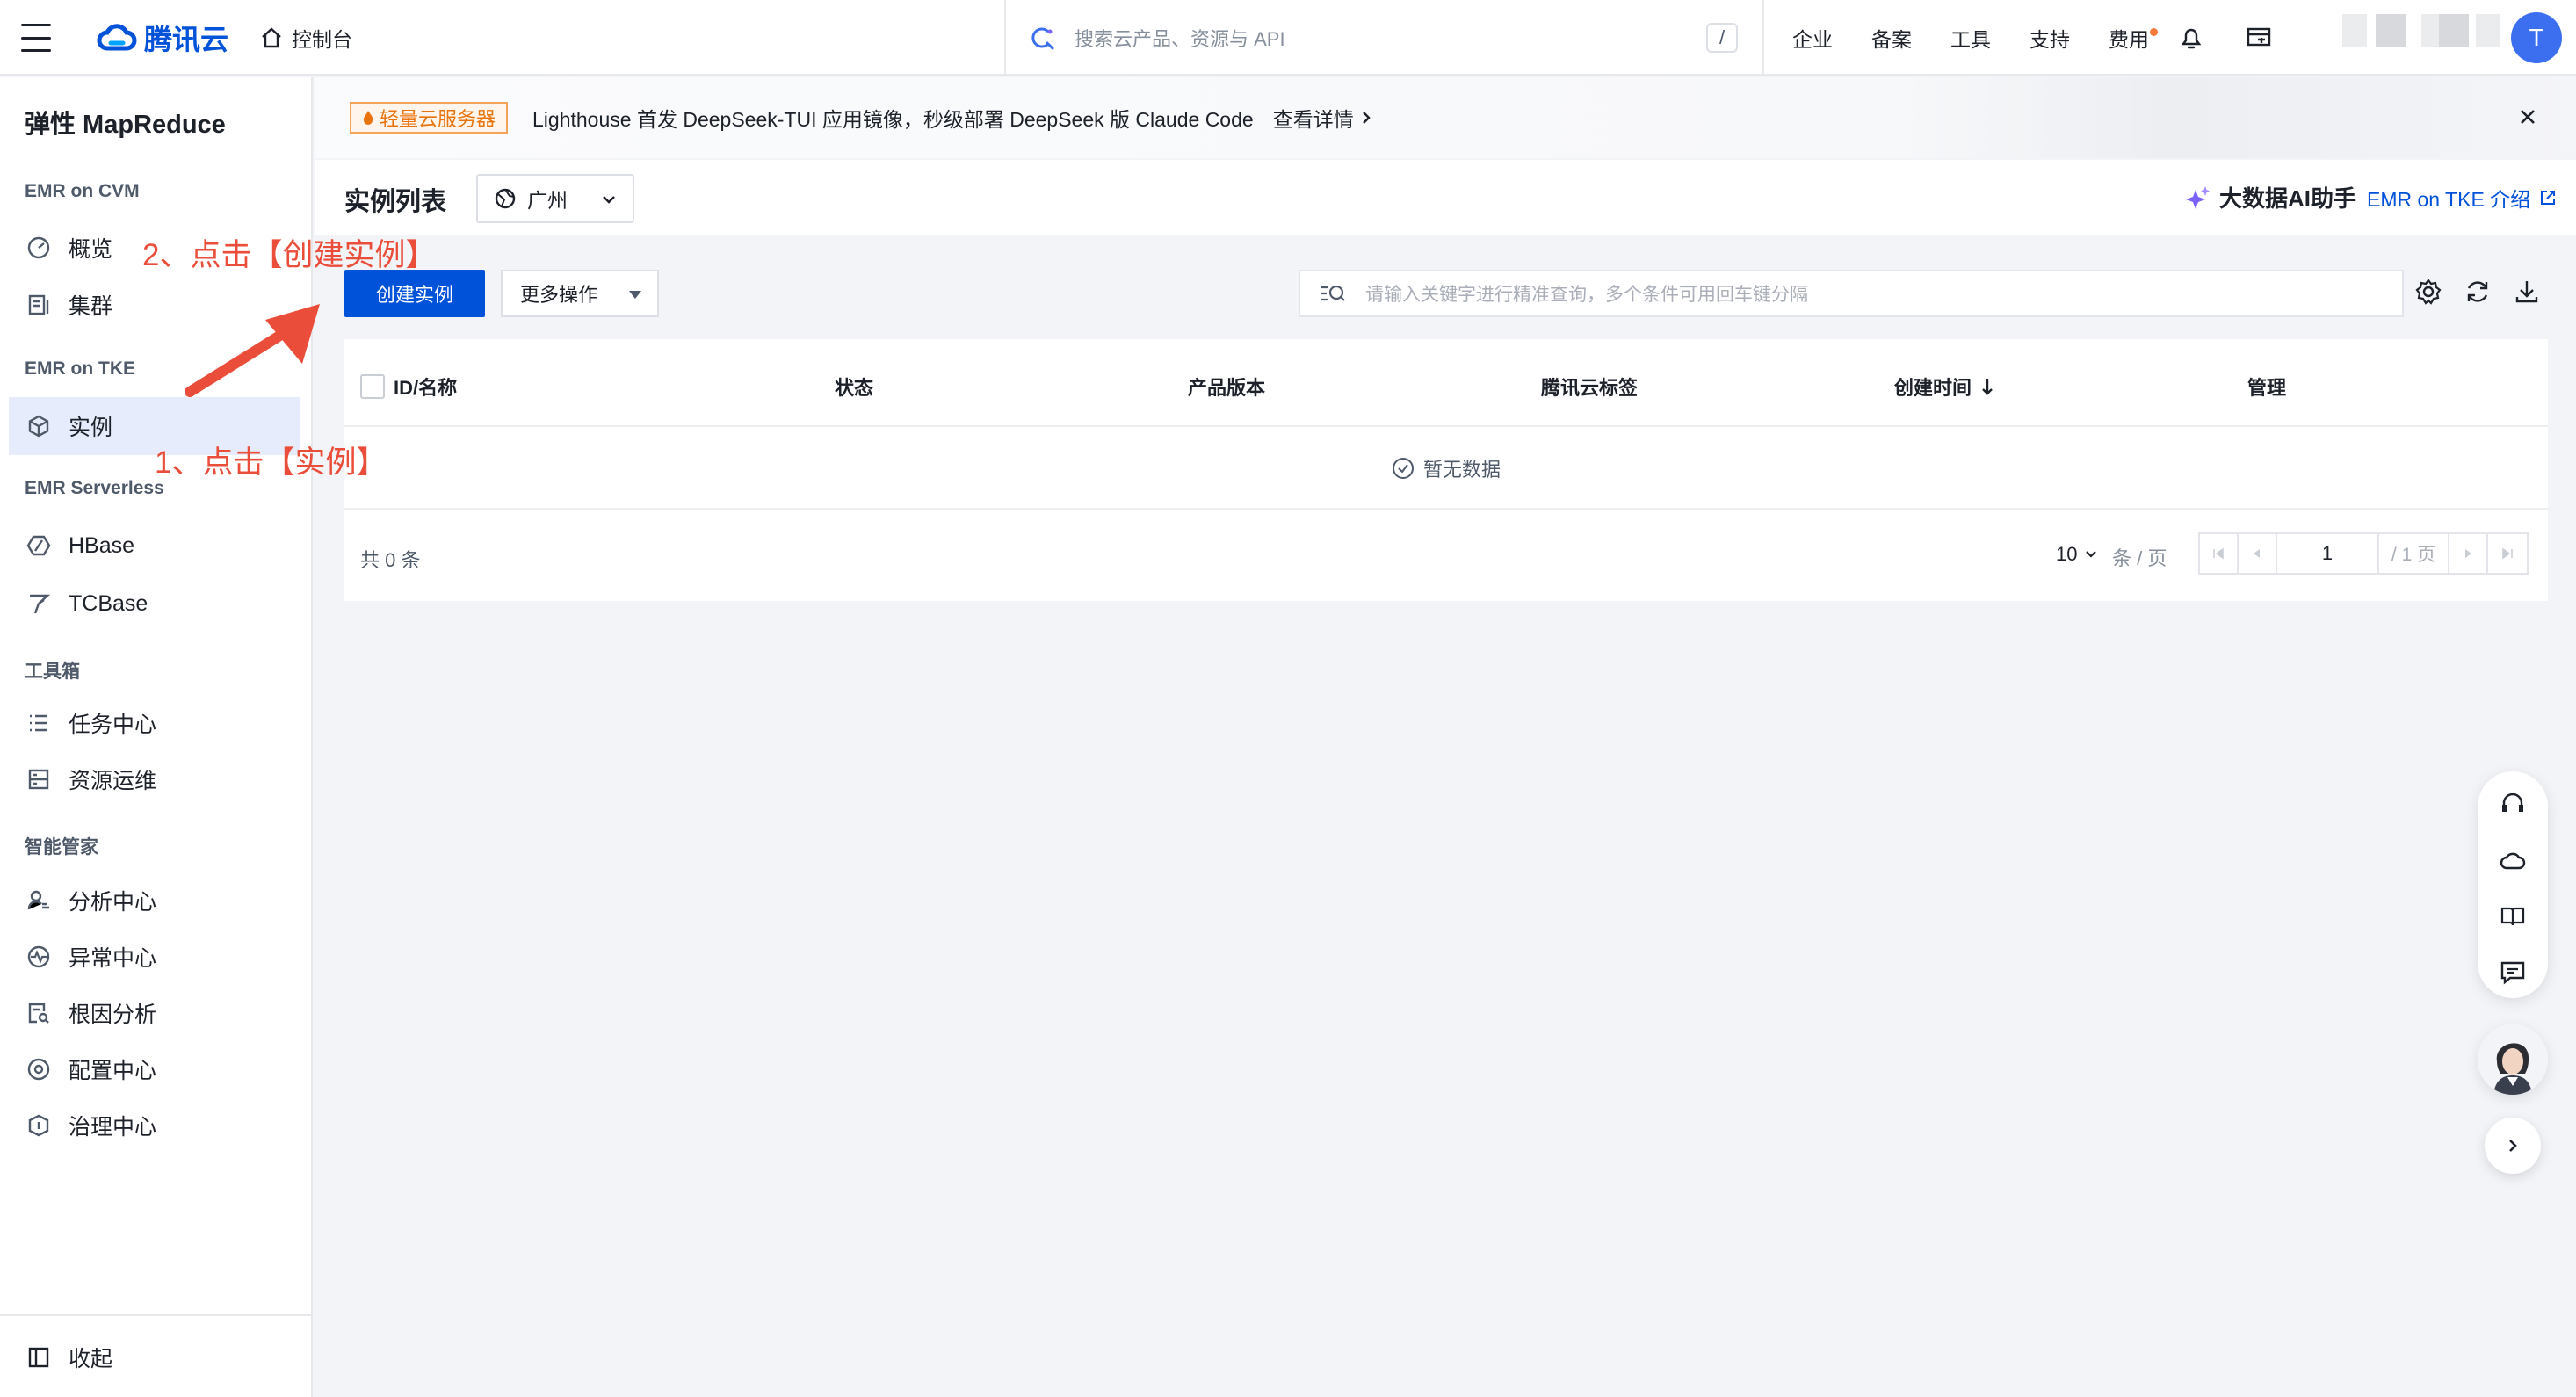 The width and height of the screenshot is (2576, 1397). I want to click on menu-icon, so click(36, 38).